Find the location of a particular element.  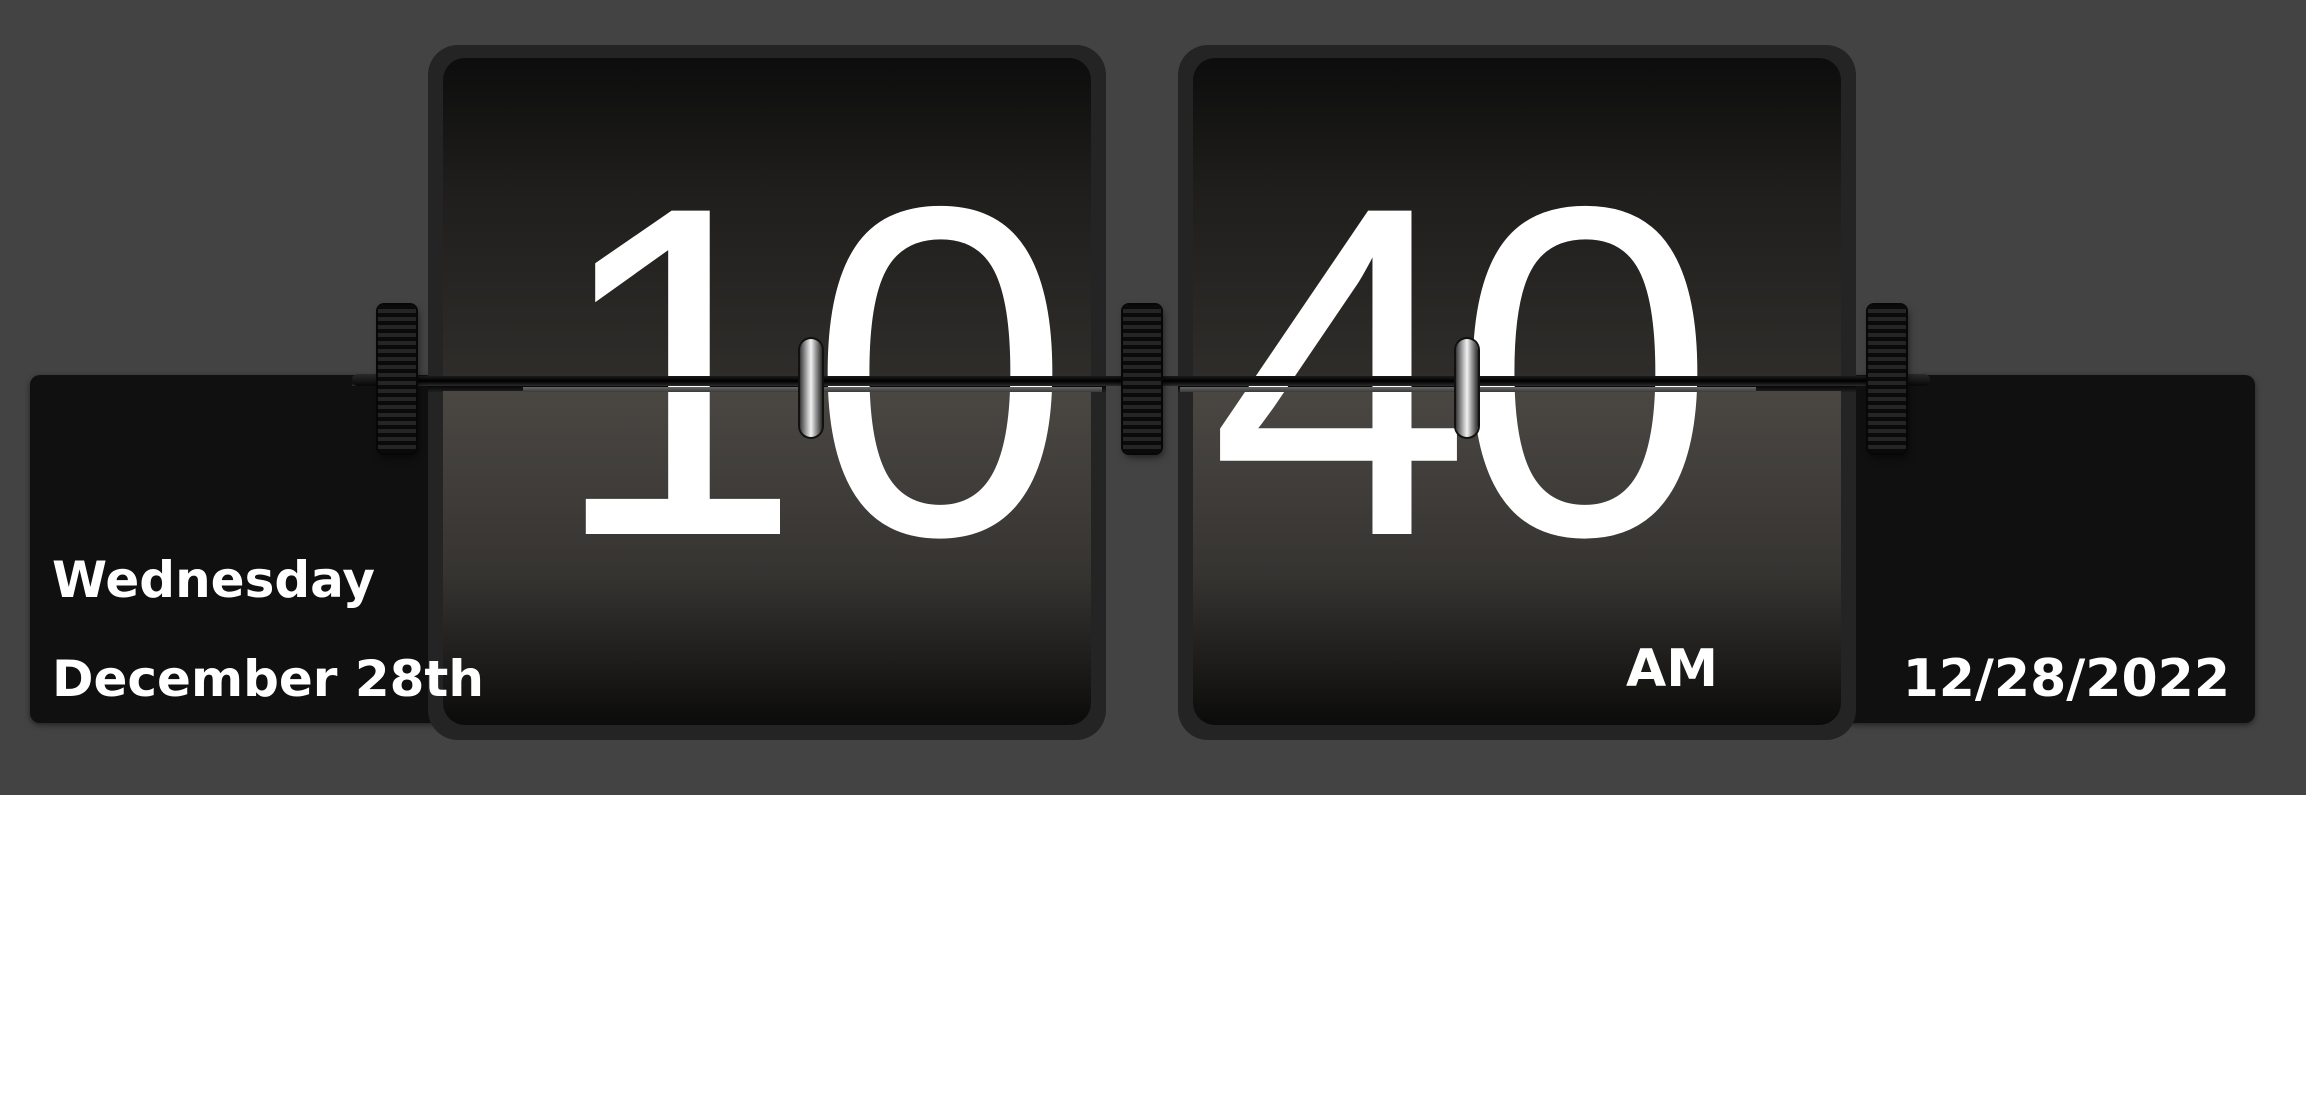

hours-ones-digit: 0 is located at coordinates (940, 372).